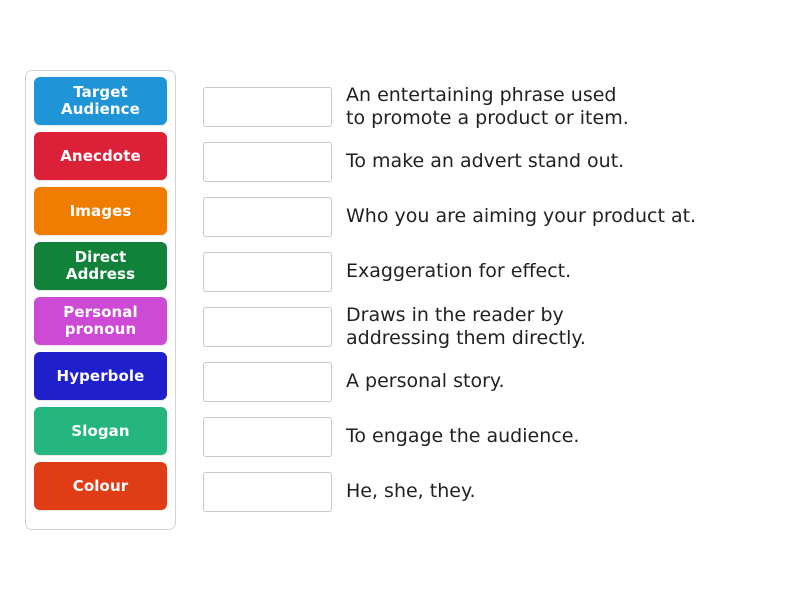 The image size is (800, 600). I want to click on tile-direct-address: Direct Address, so click(100, 266).